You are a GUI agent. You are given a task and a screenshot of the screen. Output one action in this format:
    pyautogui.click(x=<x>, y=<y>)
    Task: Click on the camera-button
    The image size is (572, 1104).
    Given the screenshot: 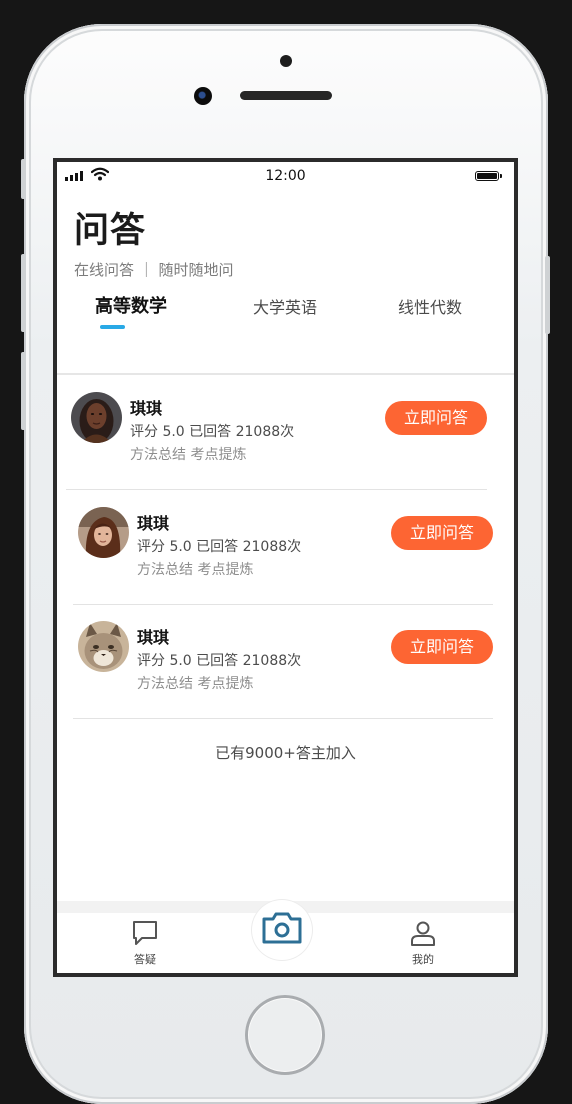 What is the action you would take?
    pyautogui.click(x=282, y=930)
    